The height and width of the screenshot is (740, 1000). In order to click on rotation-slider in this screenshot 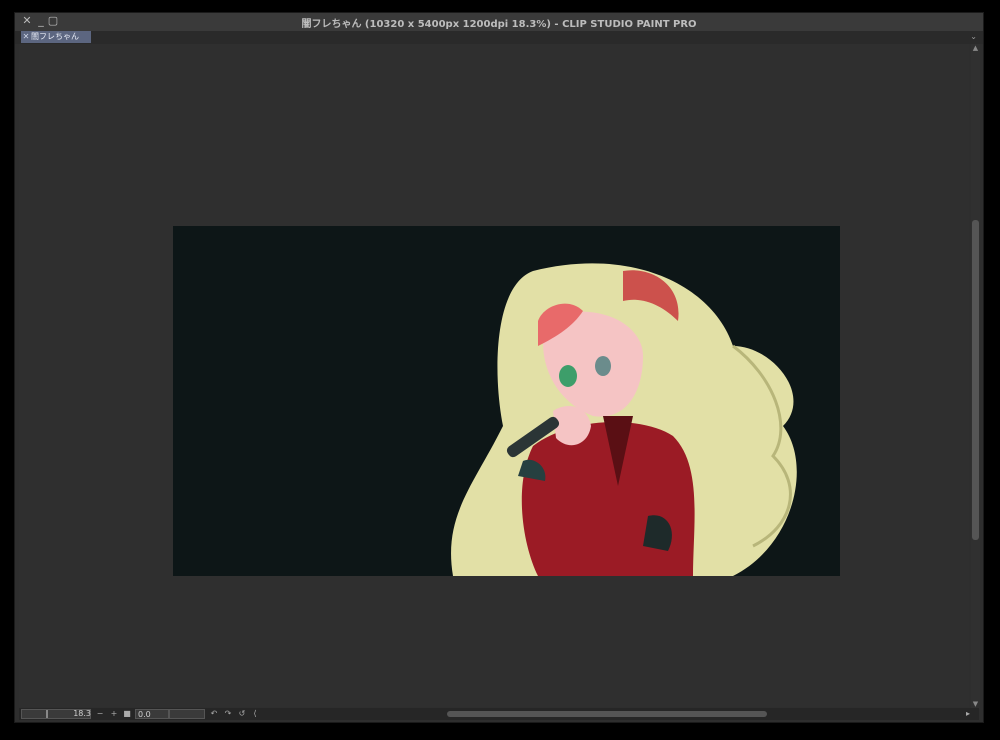, I will do `click(187, 714)`.